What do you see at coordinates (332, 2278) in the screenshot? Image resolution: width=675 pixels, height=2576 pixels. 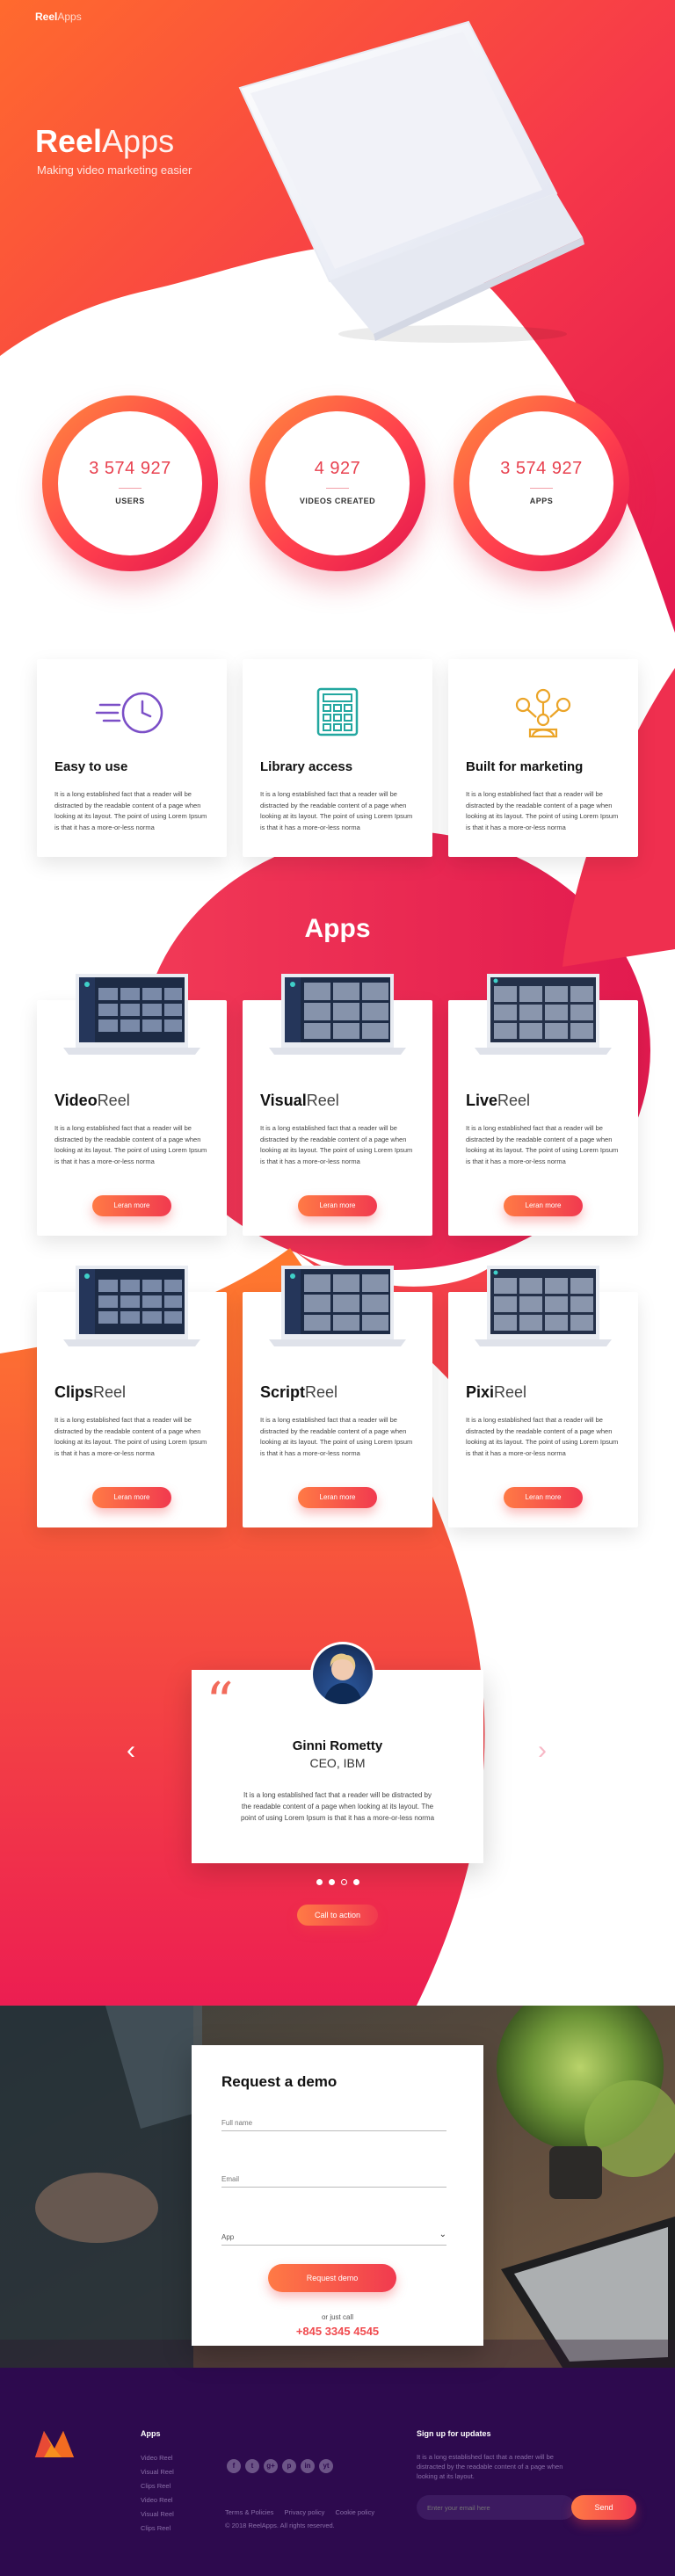 I see `request-demo-button: Request demo` at bounding box center [332, 2278].